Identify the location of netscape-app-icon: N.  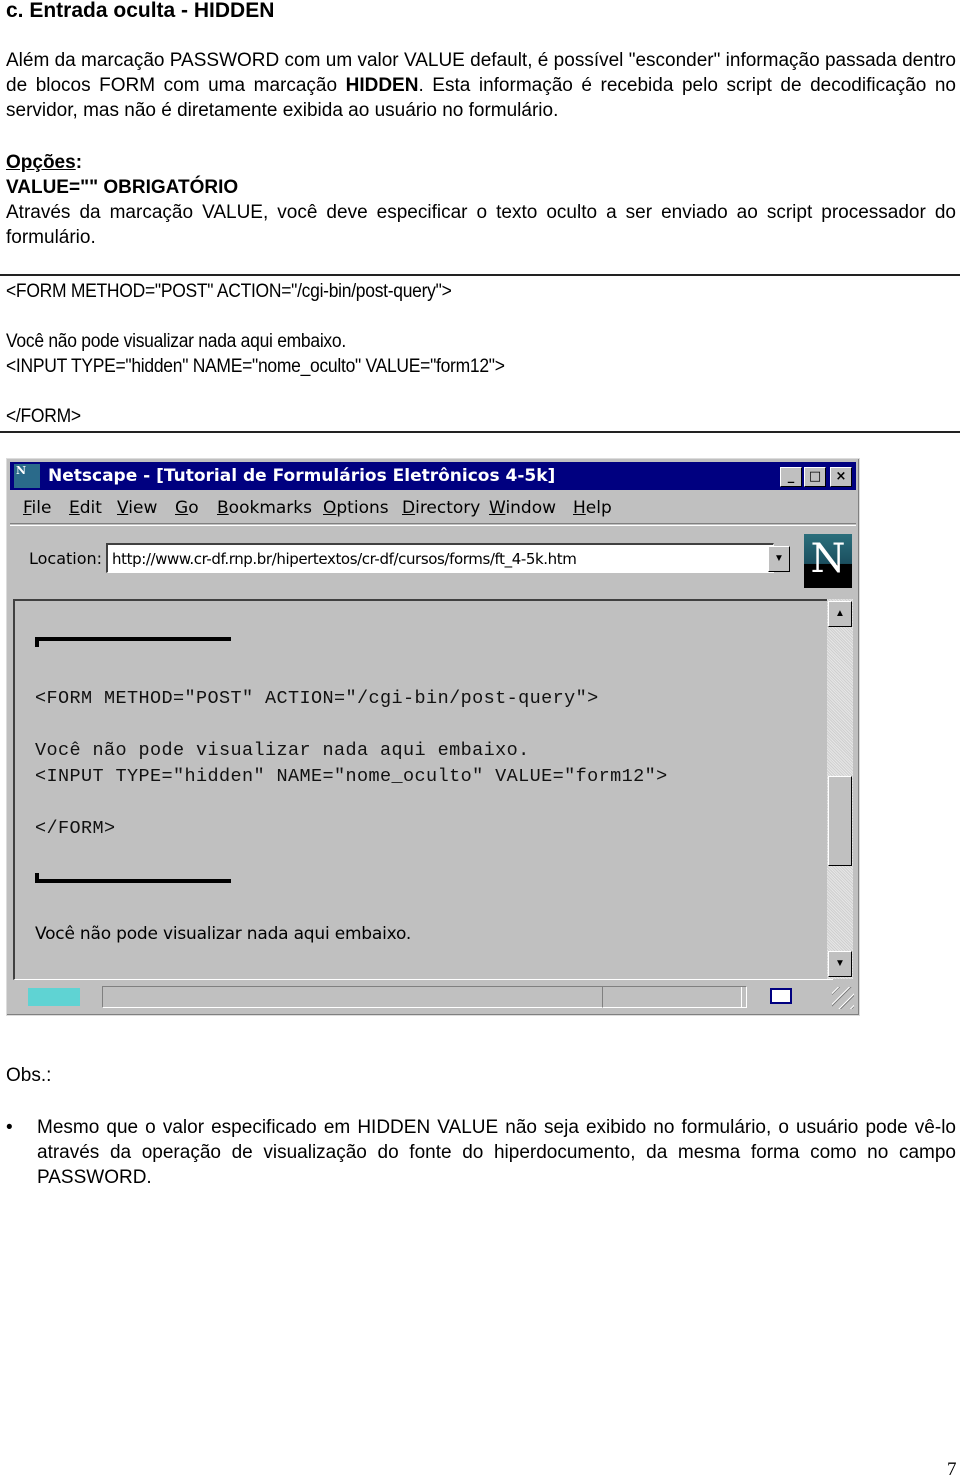
(27, 476).